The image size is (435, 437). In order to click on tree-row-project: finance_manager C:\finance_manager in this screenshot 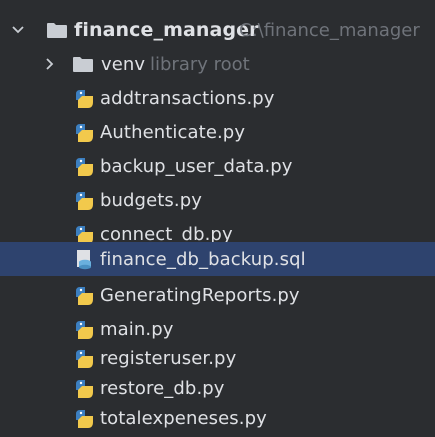, I will do `click(217, 30)`.